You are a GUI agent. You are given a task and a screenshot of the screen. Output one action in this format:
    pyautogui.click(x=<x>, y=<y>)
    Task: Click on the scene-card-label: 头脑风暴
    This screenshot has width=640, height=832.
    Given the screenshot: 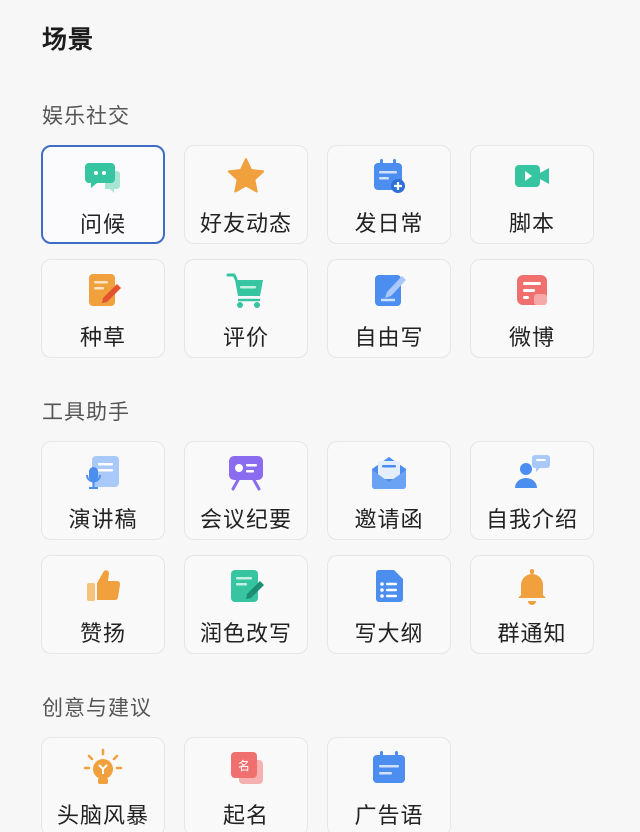 What is the action you would take?
    pyautogui.click(x=102, y=816)
    